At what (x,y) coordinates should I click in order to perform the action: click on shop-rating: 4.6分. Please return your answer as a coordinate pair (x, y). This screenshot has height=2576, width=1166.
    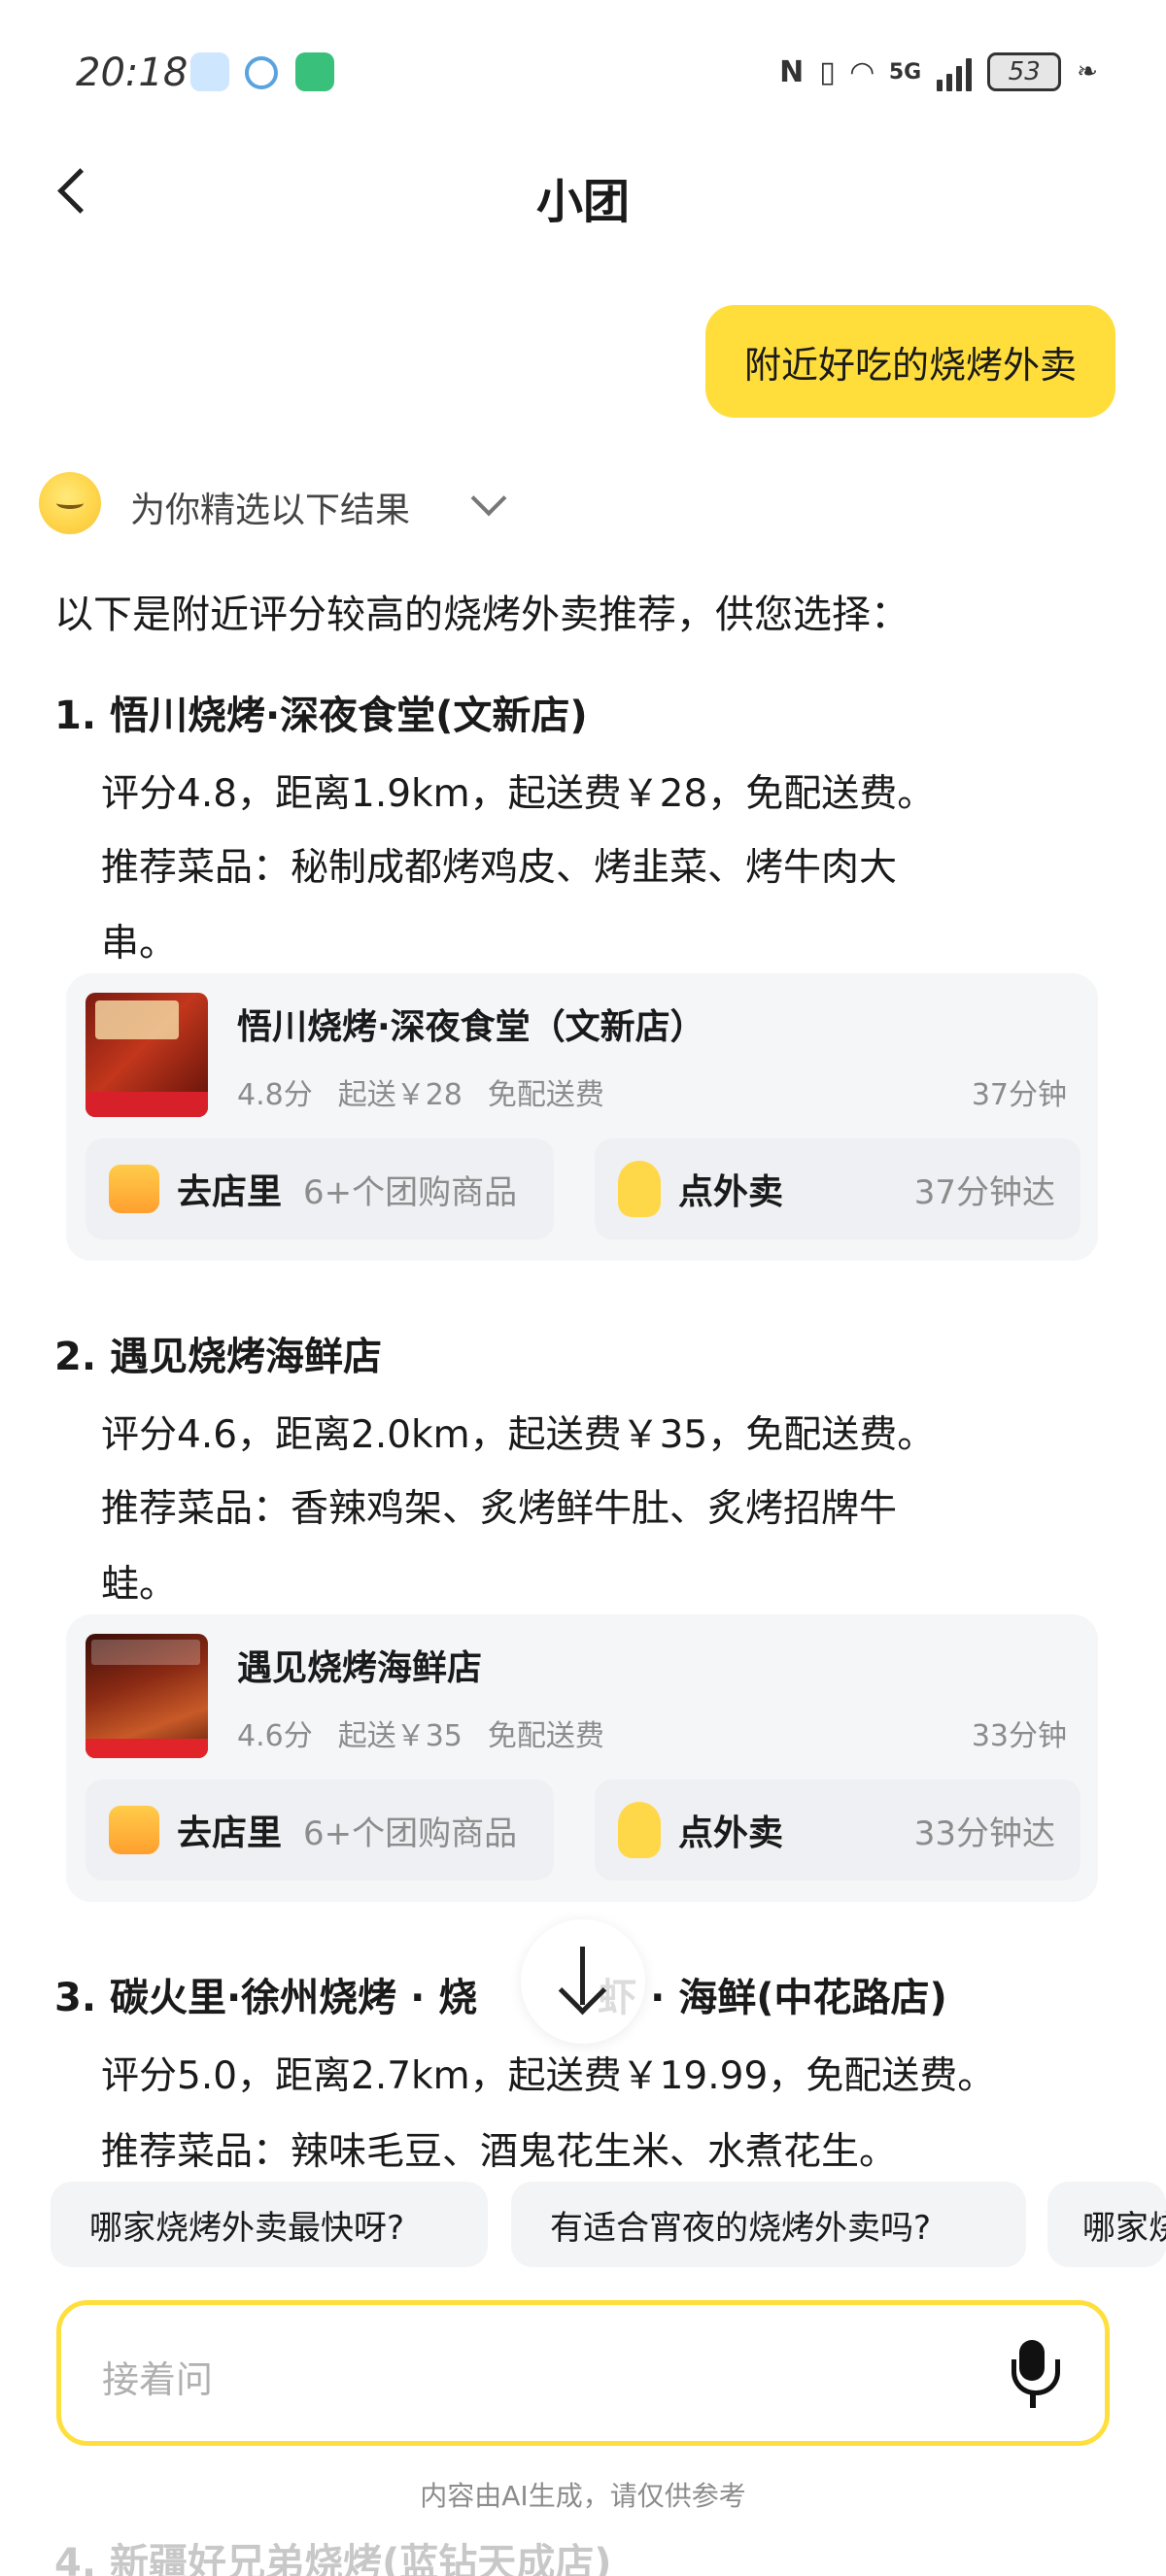
    Looking at the image, I should click on (275, 1736).